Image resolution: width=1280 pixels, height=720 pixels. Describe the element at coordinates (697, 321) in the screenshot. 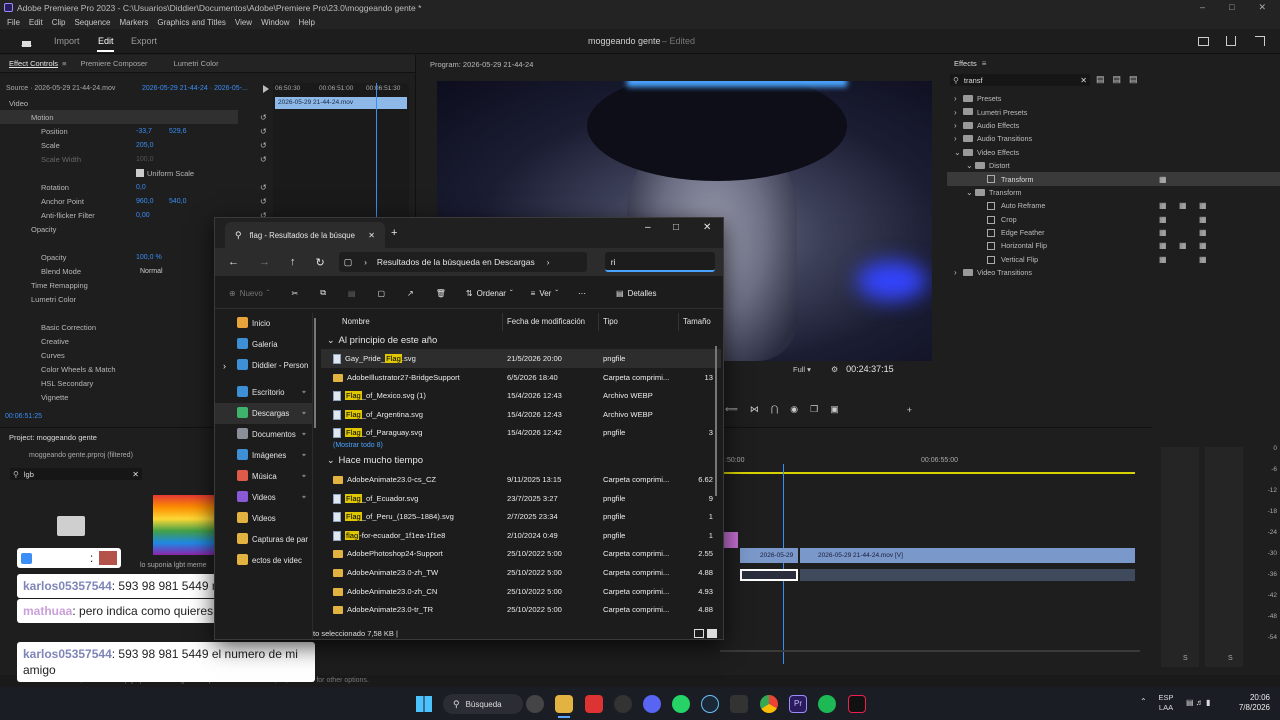

I see `column-header: Tamaño` at that location.